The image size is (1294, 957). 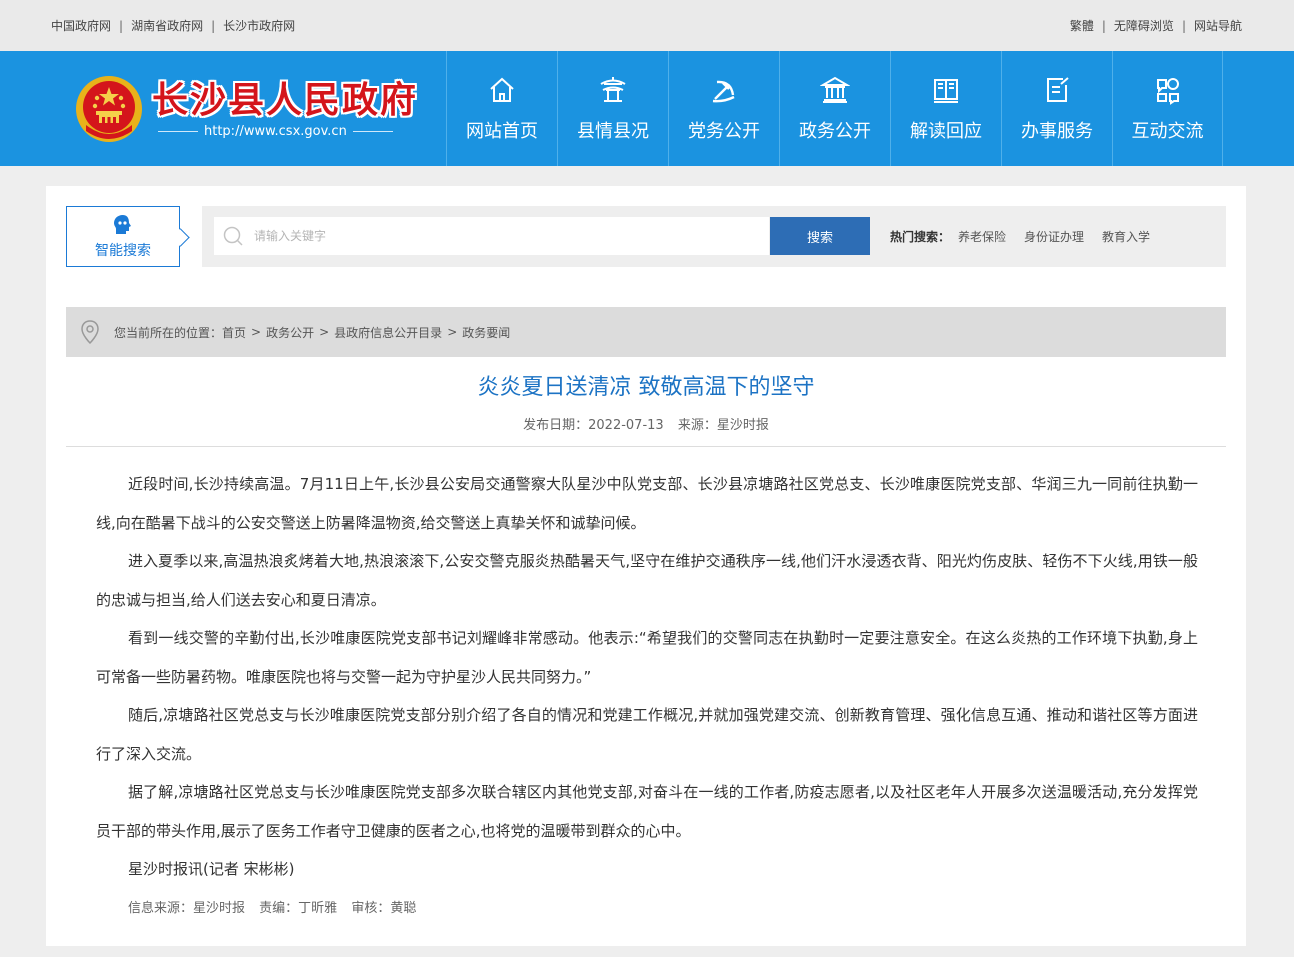 What do you see at coordinates (723, 91) in the screenshot?
I see `party-emblem-icon` at bounding box center [723, 91].